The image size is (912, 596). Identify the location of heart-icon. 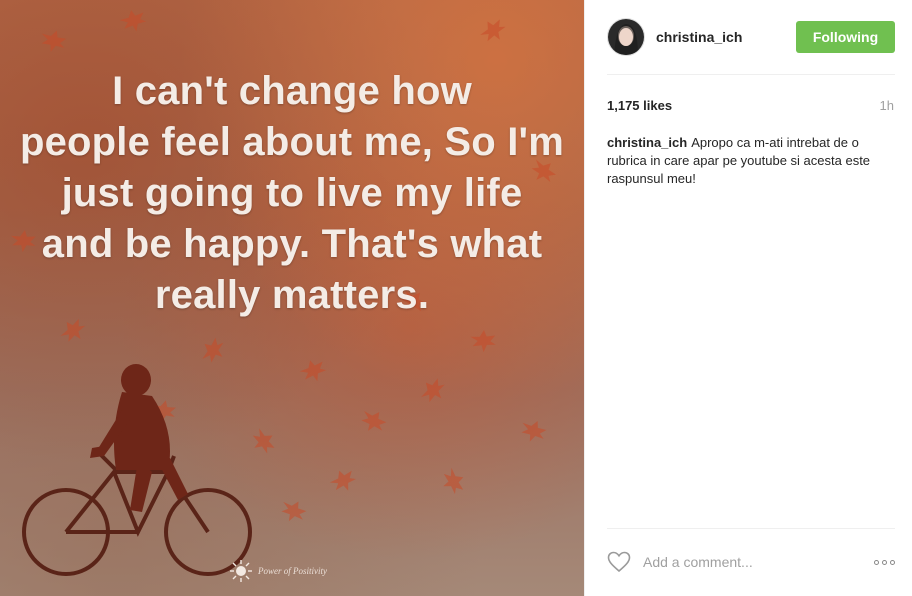
(619, 562).